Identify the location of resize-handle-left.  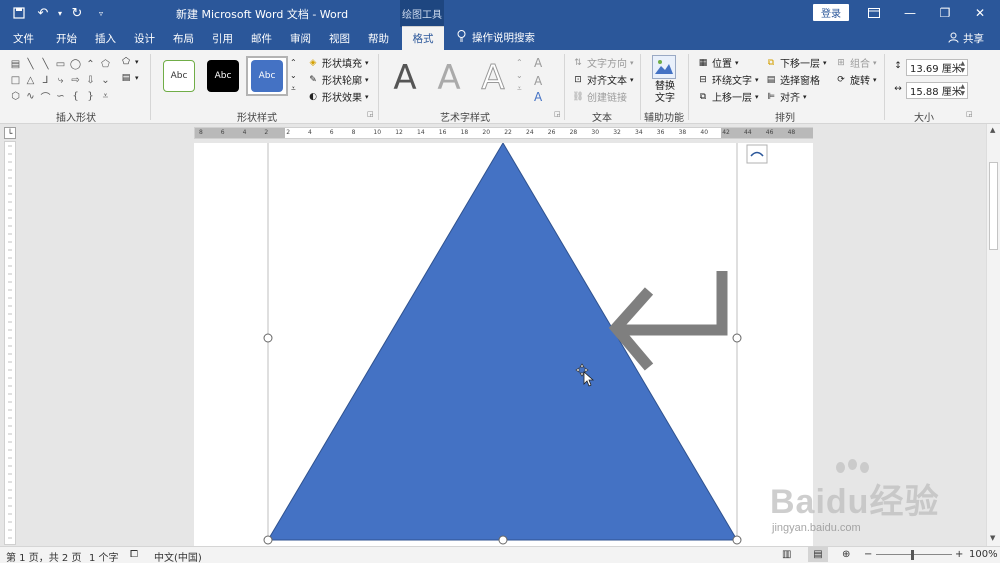
(268, 338).